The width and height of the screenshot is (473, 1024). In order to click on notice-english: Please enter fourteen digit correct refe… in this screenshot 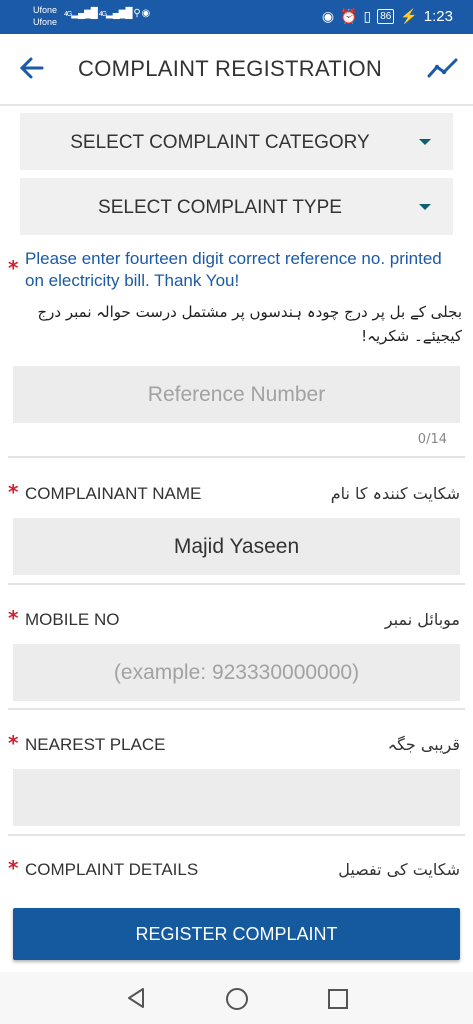, I will do `click(233, 269)`.